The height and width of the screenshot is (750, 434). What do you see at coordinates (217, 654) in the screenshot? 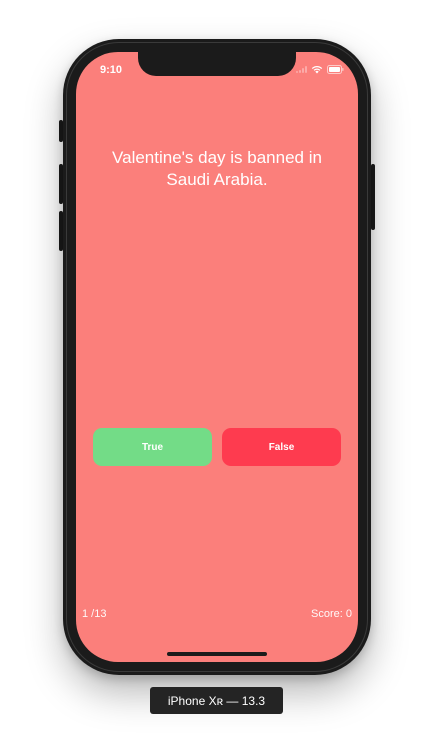
I see `home-indicator` at bounding box center [217, 654].